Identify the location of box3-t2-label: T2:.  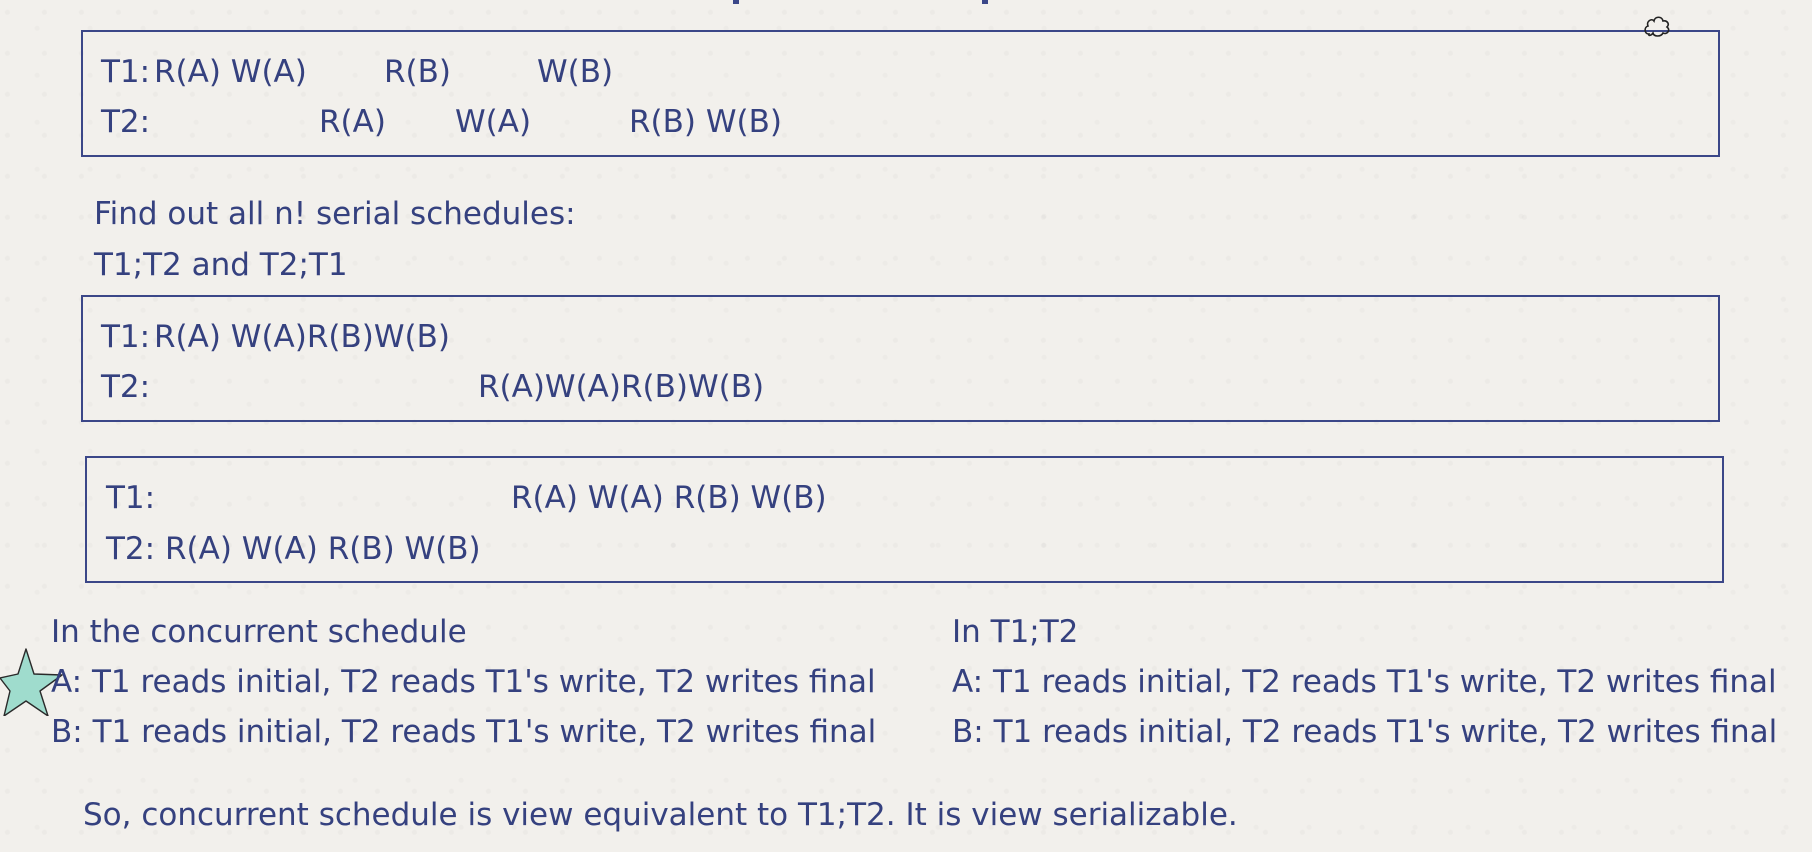
(131, 549).